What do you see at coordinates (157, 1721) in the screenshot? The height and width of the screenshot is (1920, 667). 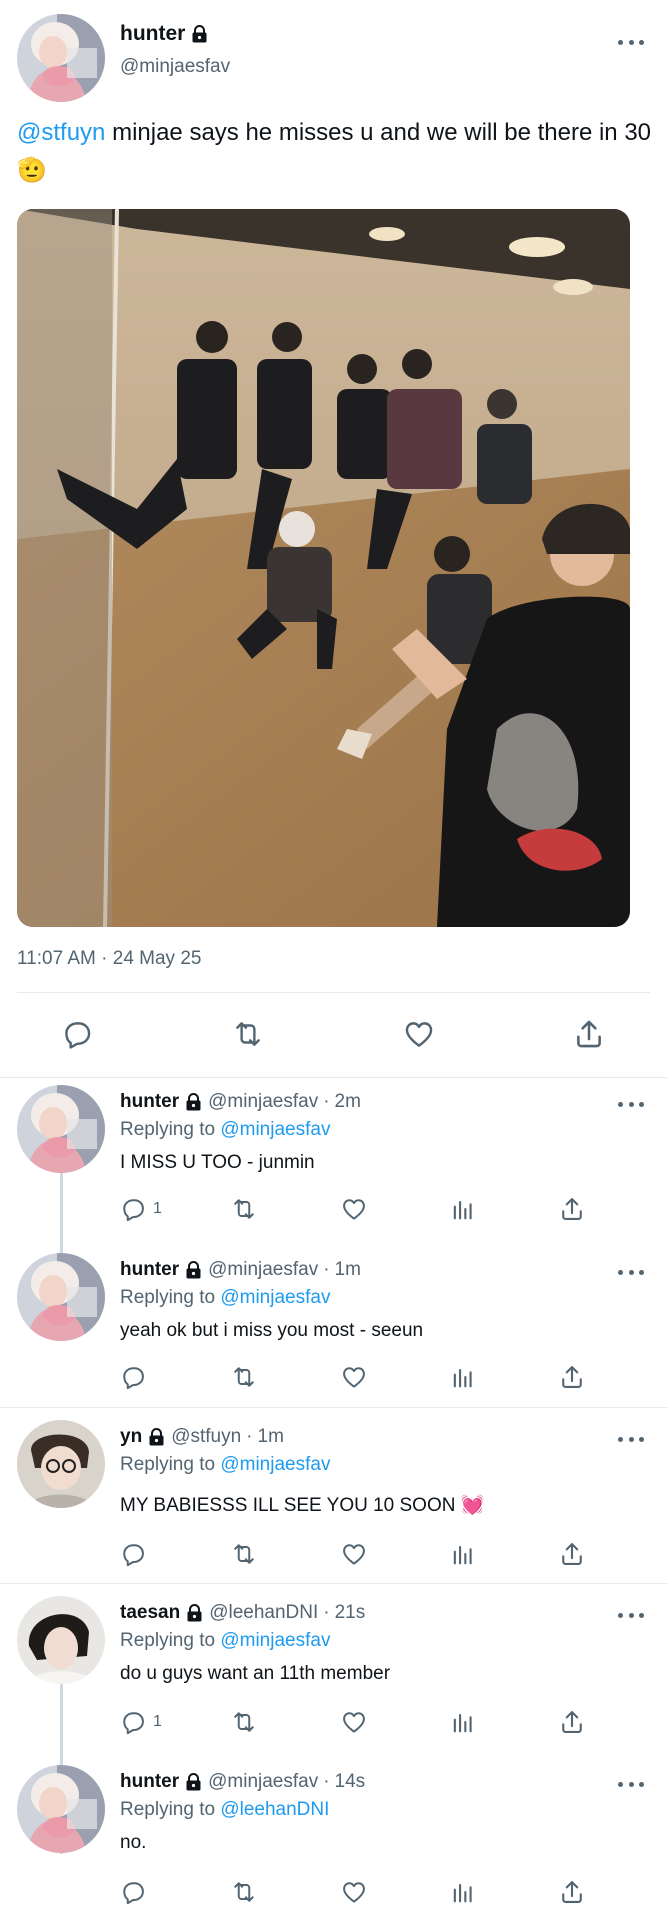 I see `reply-count: 1` at bounding box center [157, 1721].